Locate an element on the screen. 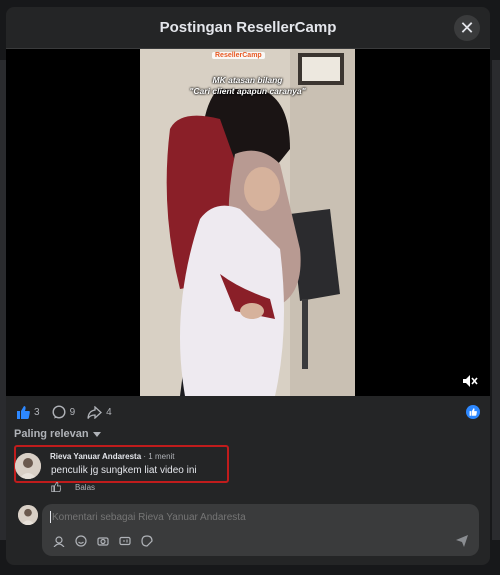 This screenshot has width=500, height=575. avatar-sticker-button is located at coordinates (59, 541).